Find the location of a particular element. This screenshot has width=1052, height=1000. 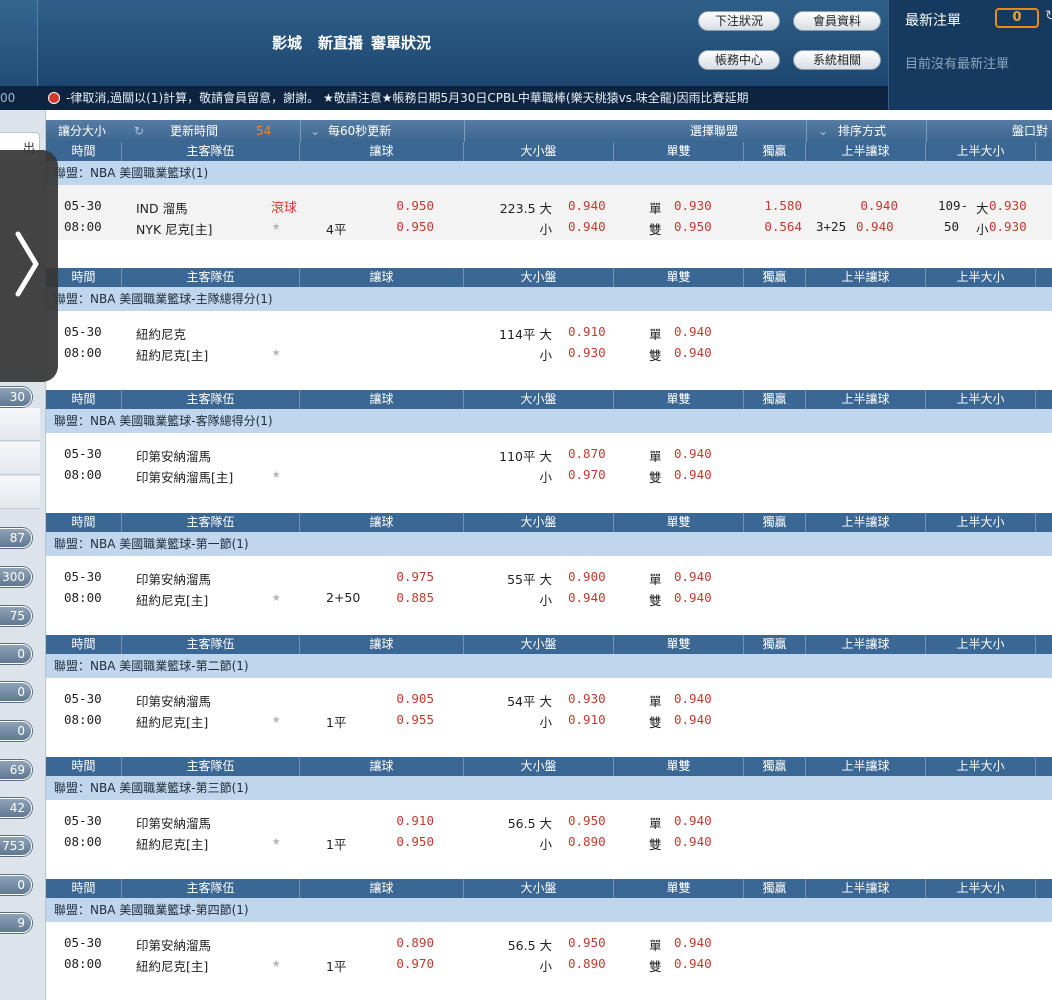

league-title: 聯盟：NBA 美國職業籃球-客隊總得分(1) is located at coordinates (549, 421).